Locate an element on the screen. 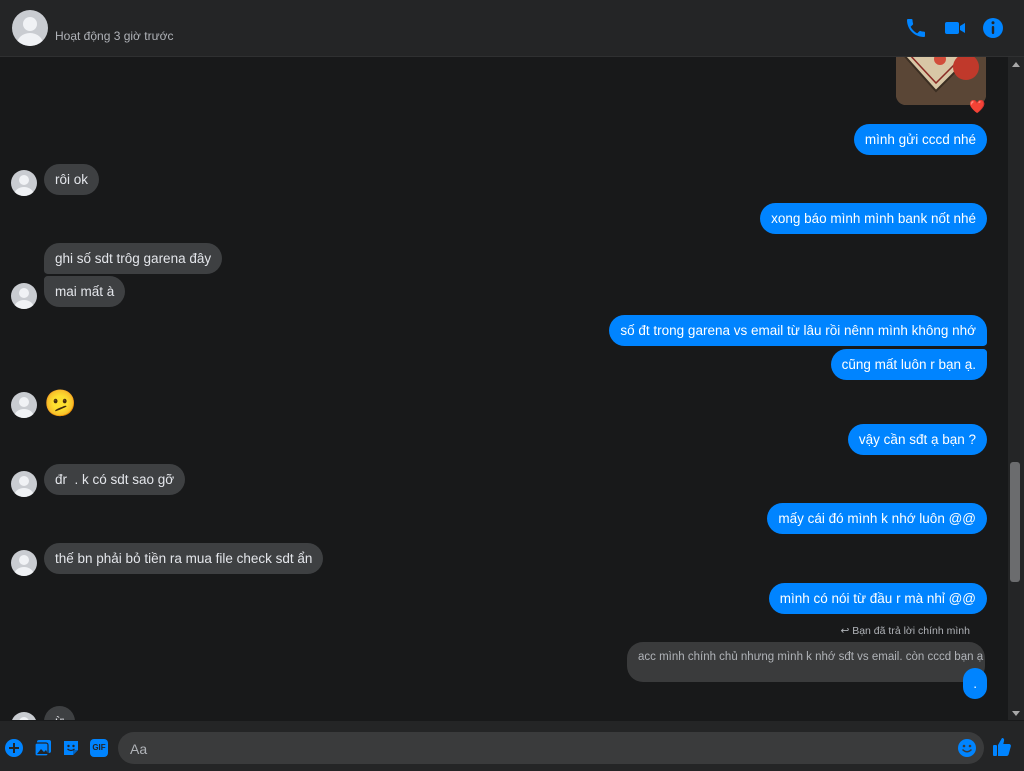  plus-icon is located at coordinates (14, 748).